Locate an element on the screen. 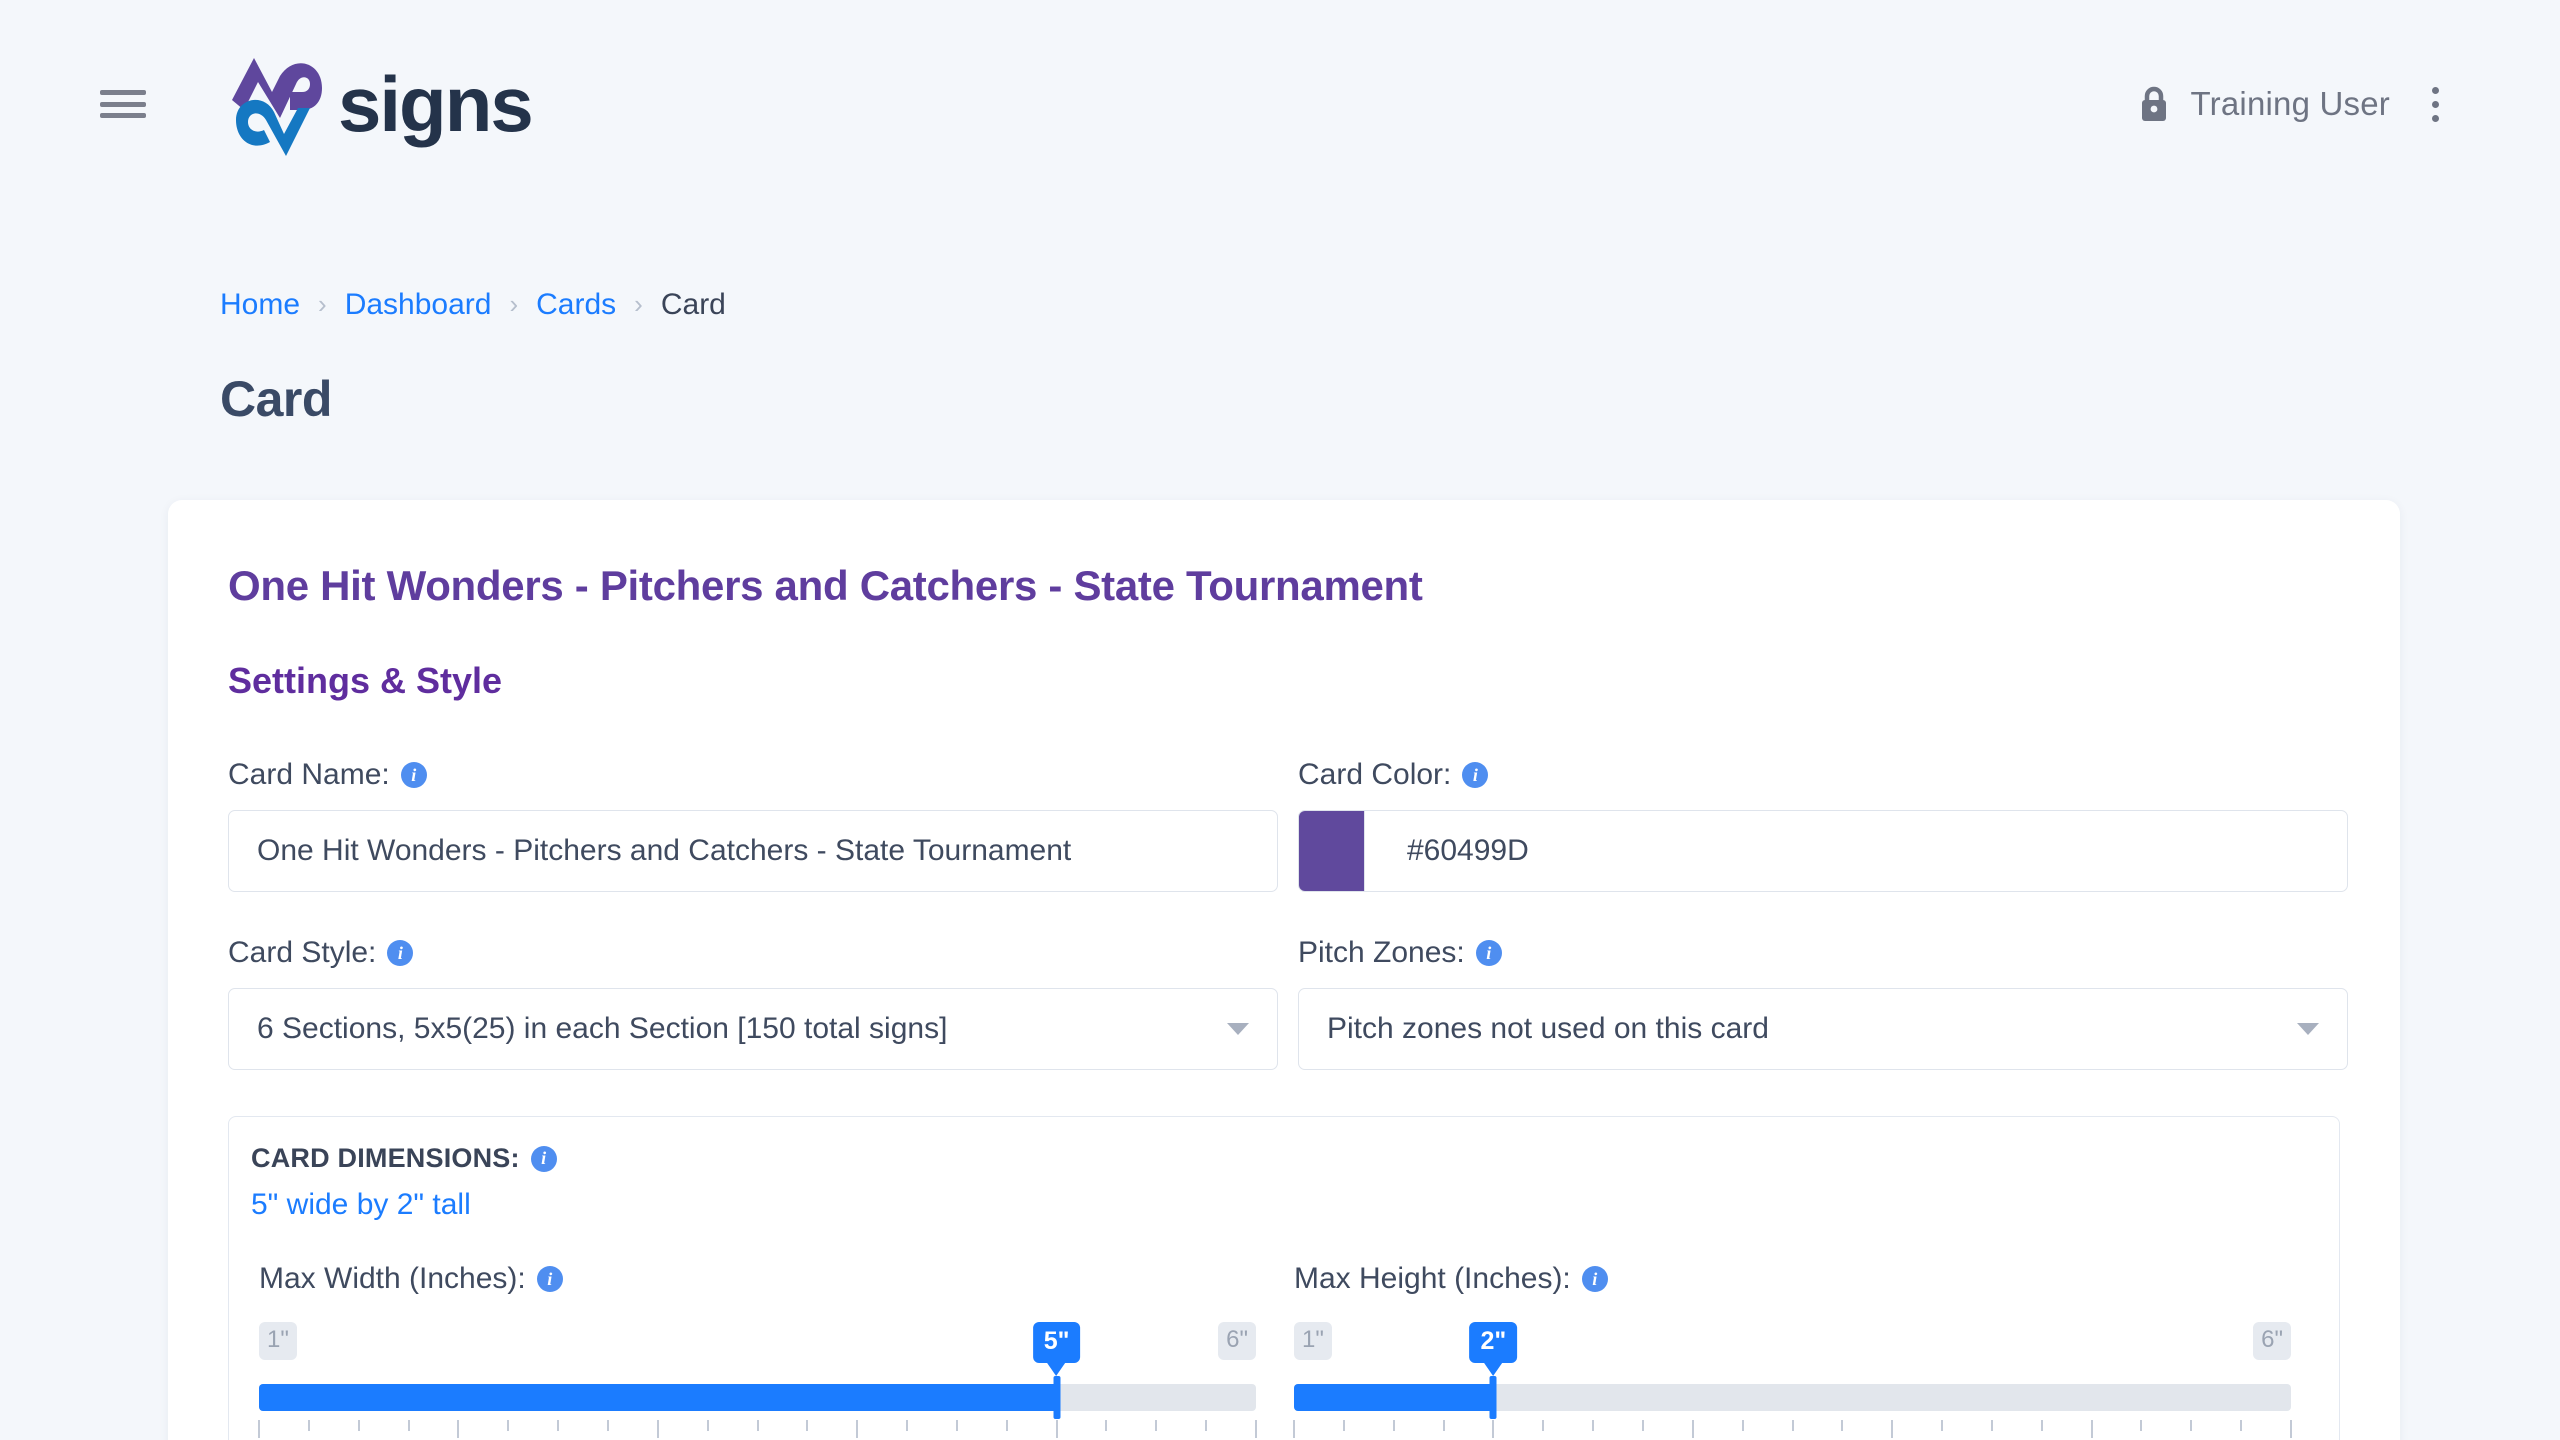 This screenshot has height=1440, width=2560. card-dimensions-value: 5" wide by 2" tall is located at coordinates (361, 1204).